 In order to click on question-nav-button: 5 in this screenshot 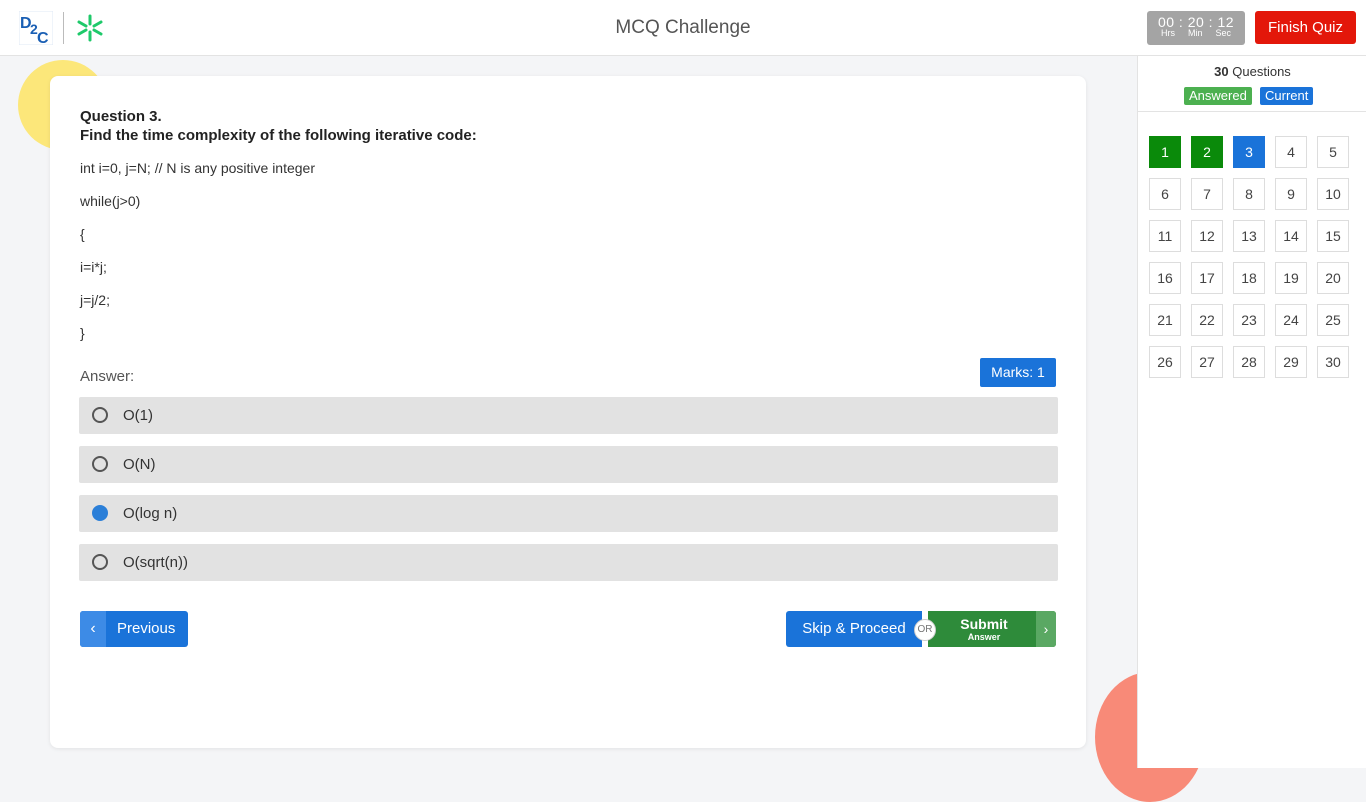, I will do `click(1333, 152)`.